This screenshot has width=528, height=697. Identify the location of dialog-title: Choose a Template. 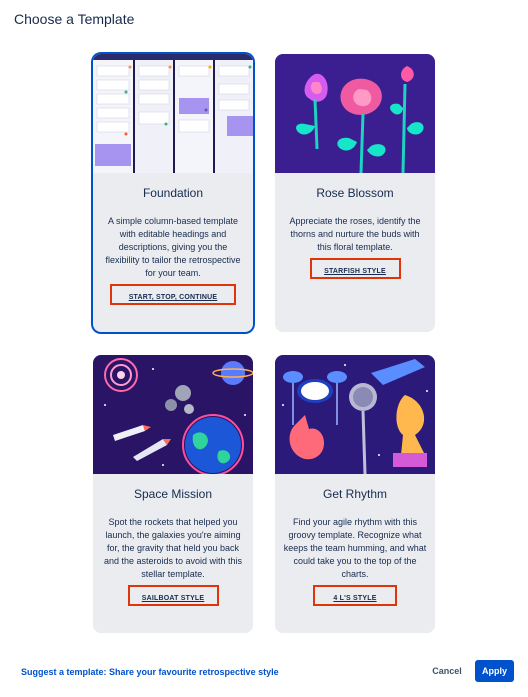
(74, 19).